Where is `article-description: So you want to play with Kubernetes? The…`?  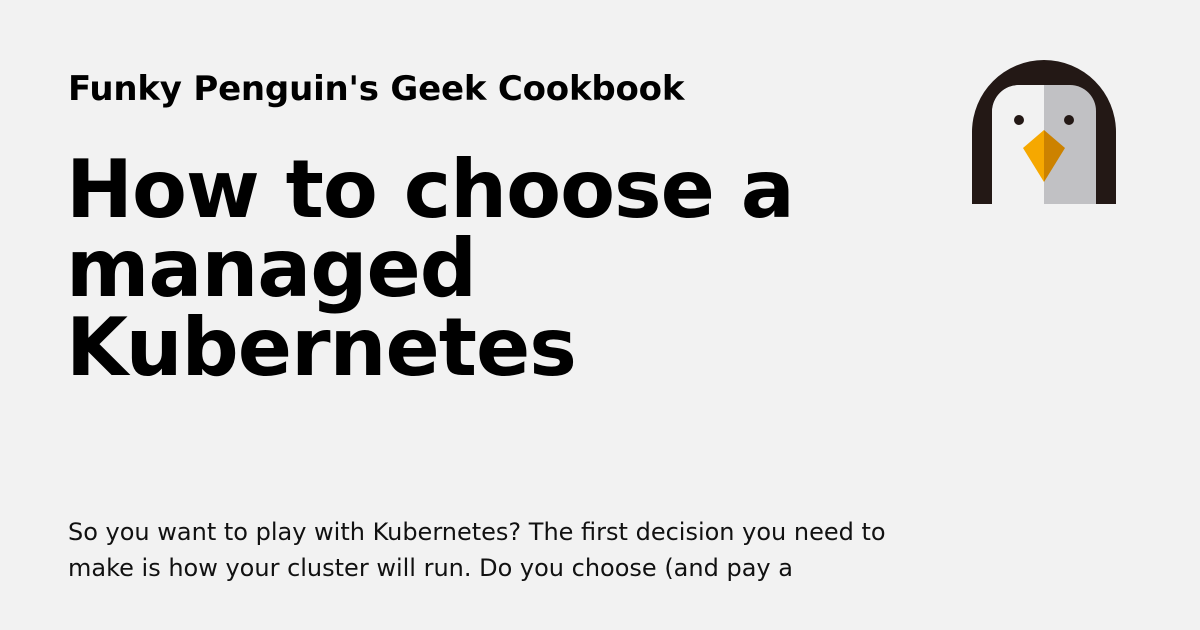 article-description: So you want to play with Kubernetes? The… is located at coordinates (477, 550).